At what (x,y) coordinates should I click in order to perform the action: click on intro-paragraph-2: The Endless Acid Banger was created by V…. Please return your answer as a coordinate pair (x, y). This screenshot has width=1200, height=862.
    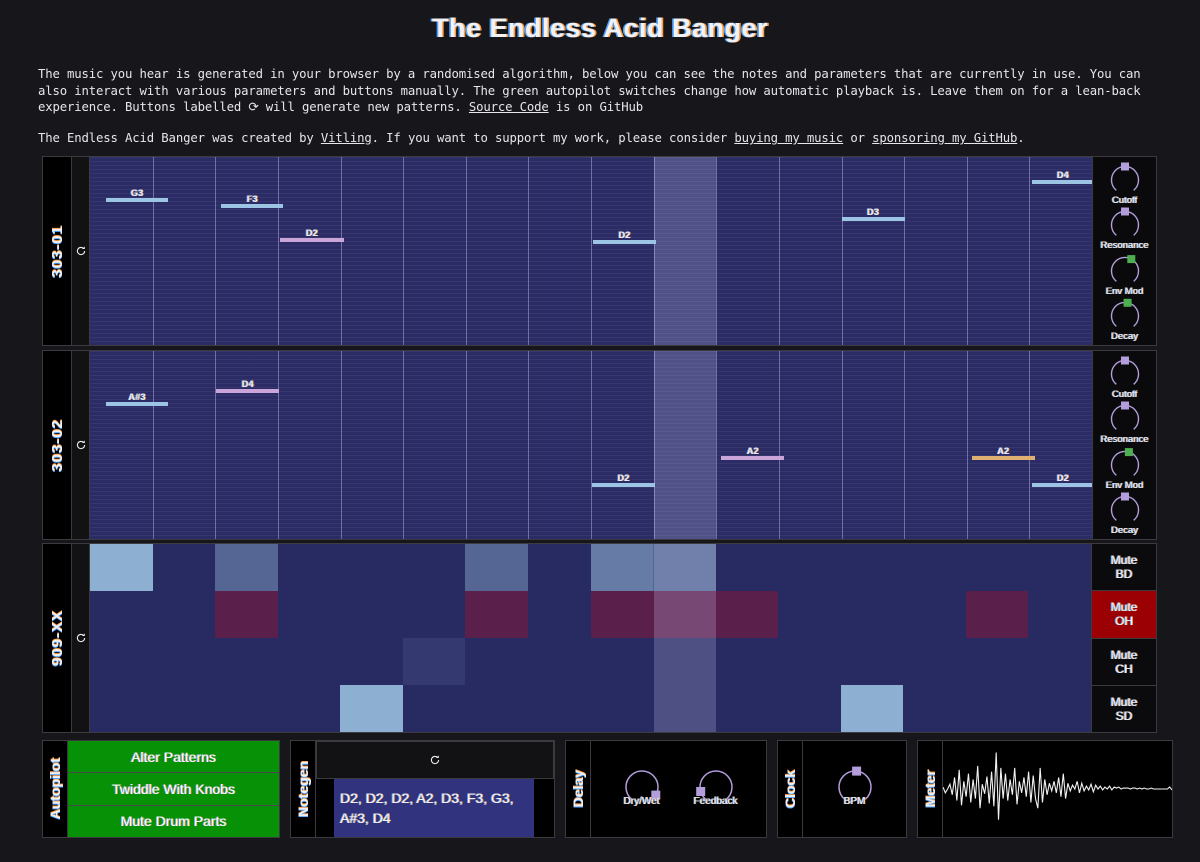
    Looking at the image, I should click on (600, 138).